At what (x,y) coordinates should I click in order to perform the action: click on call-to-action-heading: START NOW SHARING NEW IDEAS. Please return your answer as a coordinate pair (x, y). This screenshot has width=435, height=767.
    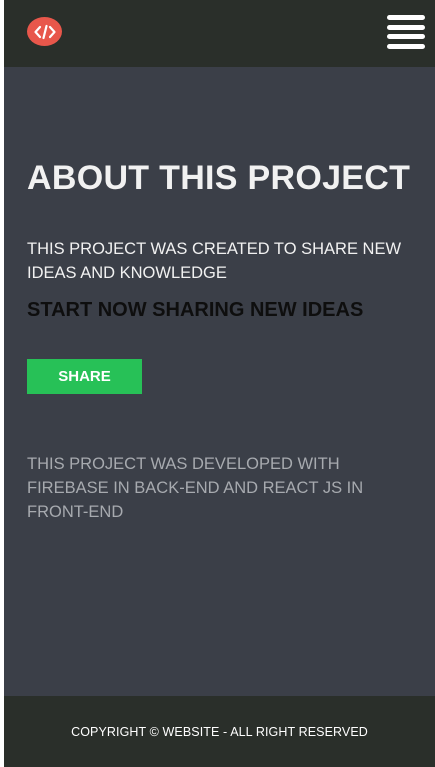
    Looking at the image, I should click on (195, 310).